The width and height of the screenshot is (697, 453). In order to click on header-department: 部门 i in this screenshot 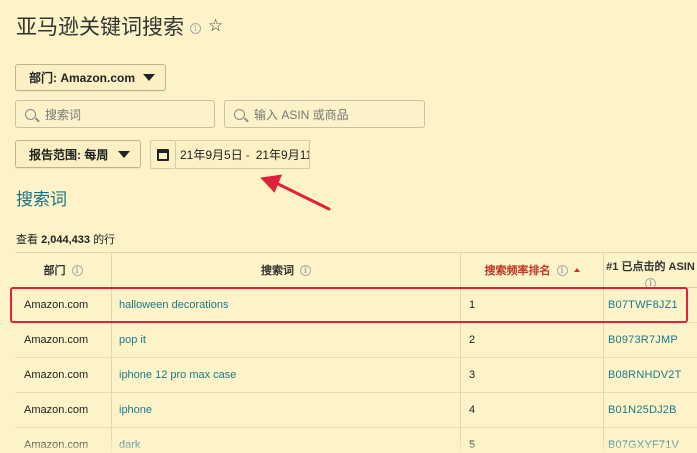, I will do `click(63, 270)`.